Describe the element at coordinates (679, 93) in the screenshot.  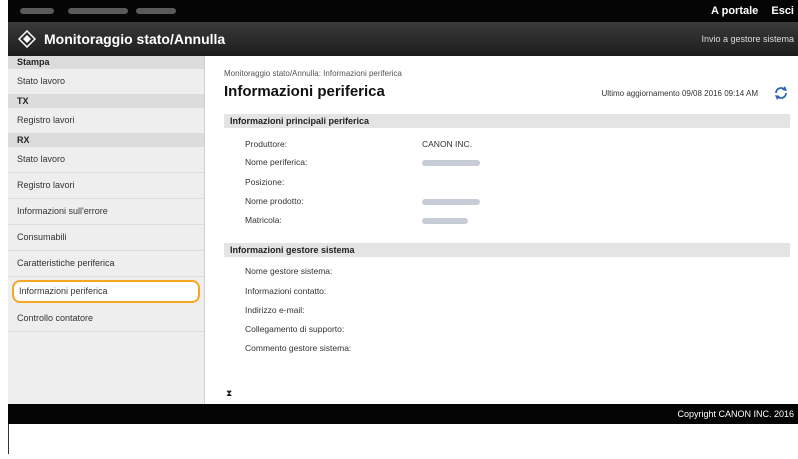
I see `last-update-text: Ultimo aggiornamento 09/08 2016 09:14 AM` at that location.